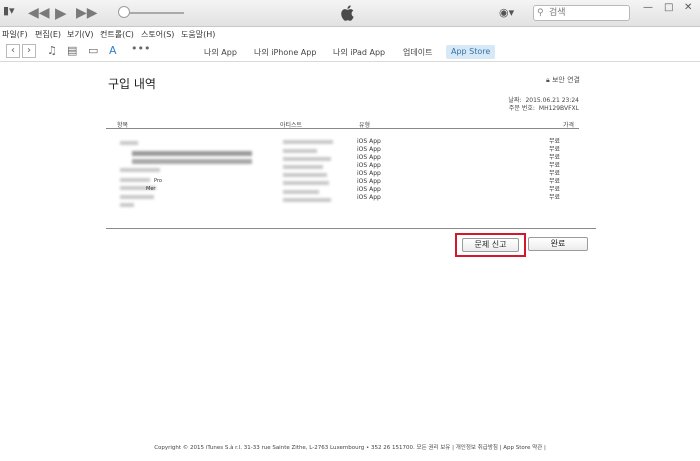  Describe the element at coordinates (365, 125) in the screenshot. I see `header-type: 유형` at that location.